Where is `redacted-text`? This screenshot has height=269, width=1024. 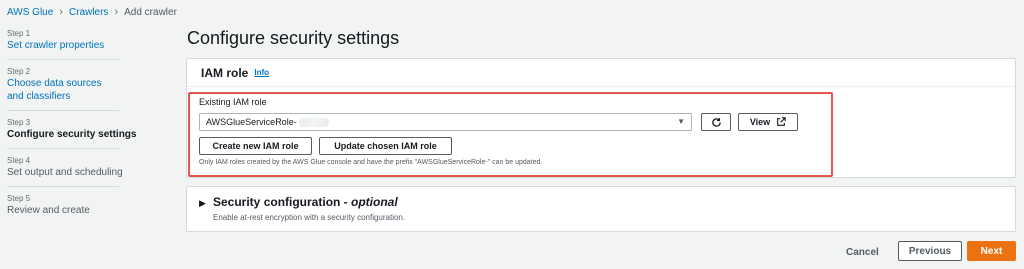
redacted-text is located at coordinates (313, 122).